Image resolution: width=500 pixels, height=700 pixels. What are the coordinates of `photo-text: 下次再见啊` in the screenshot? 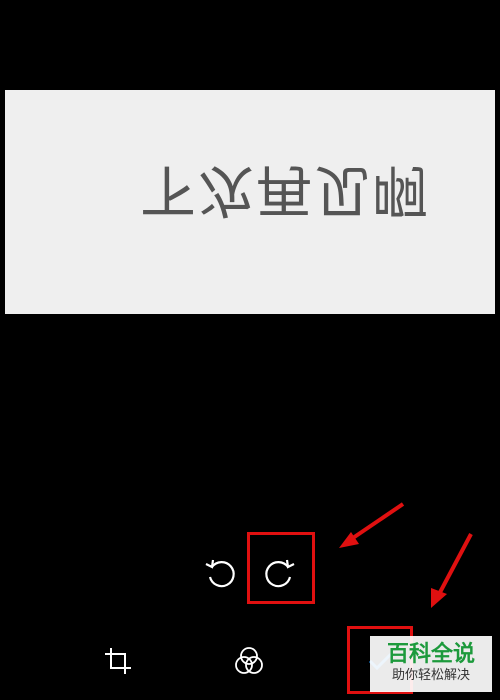 It's located at (285, 190).